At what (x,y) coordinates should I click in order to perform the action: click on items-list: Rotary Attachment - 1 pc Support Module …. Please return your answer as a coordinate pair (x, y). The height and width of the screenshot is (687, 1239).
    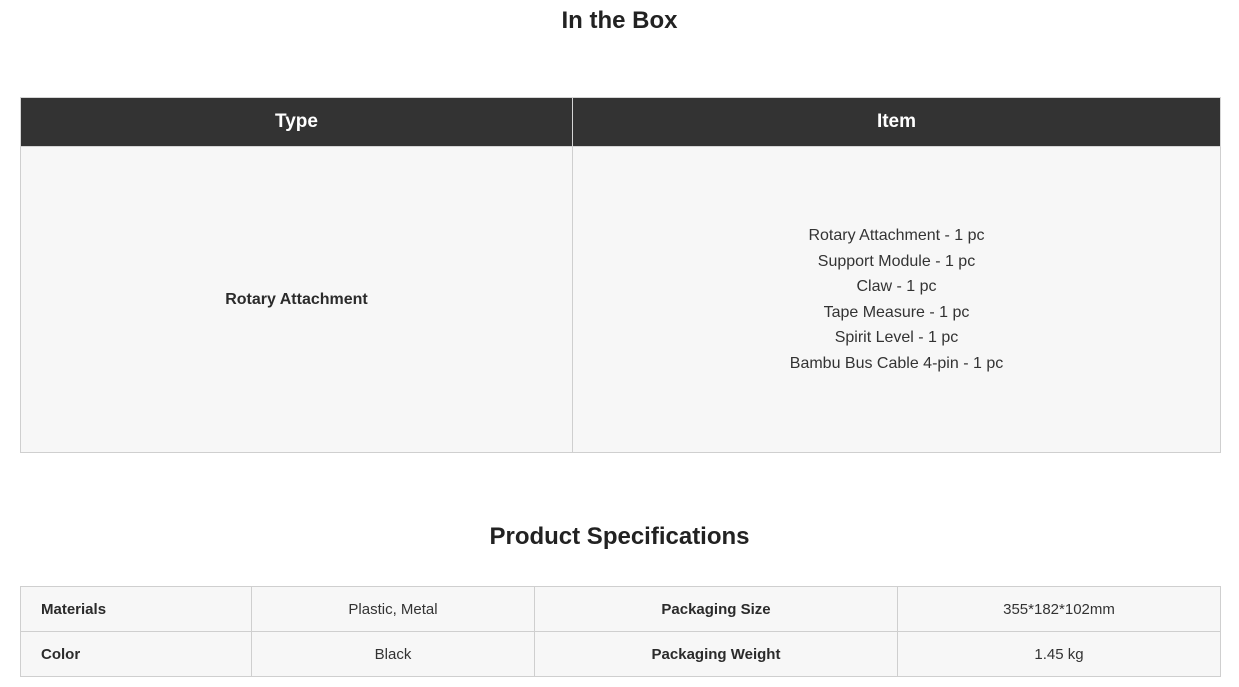
    Looking at the image, I should click on (896, 299).